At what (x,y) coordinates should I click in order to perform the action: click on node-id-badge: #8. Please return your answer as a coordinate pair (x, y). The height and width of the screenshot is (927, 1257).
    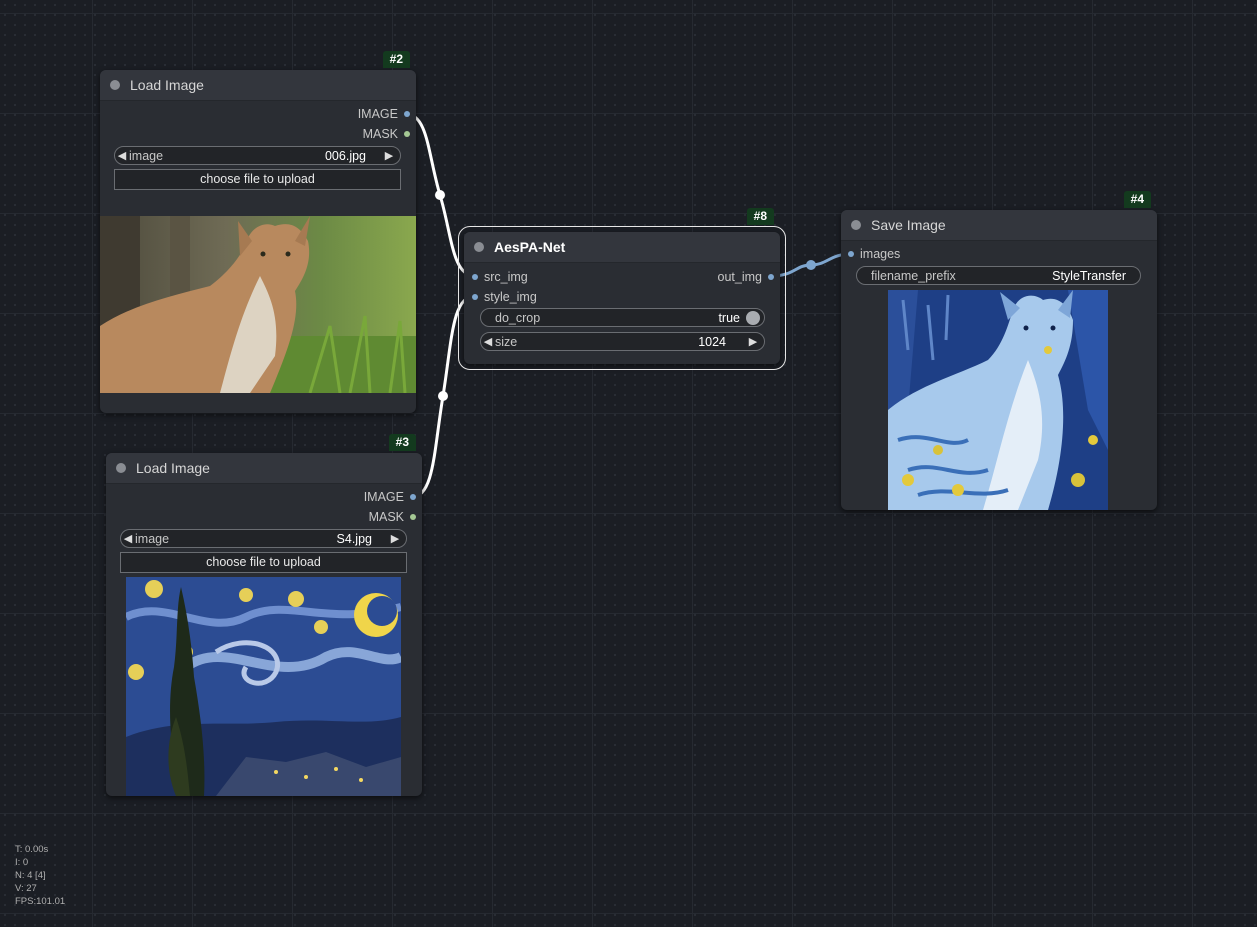
    Looking at the image, I should click on (760, 216).